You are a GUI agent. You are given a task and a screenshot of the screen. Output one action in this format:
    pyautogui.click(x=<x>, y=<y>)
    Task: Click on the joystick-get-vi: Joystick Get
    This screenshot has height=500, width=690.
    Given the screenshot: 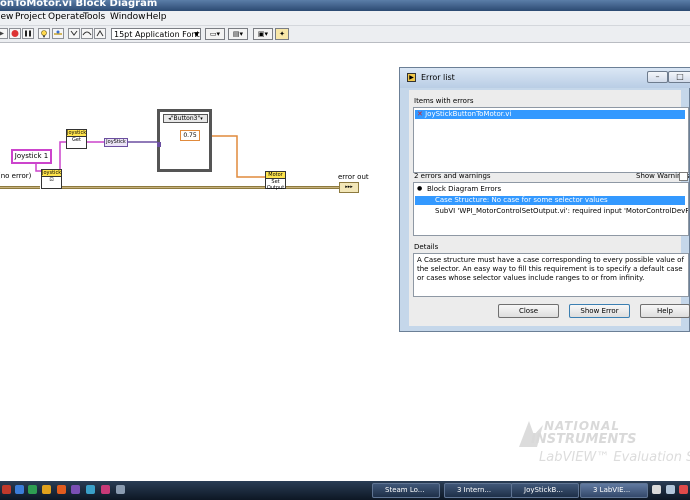 What is the action you would take?
    pyautogui.click(x=76, y=139)
    